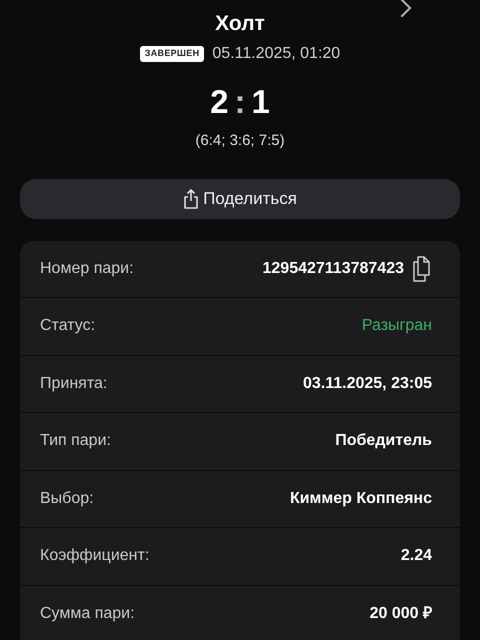  Describe the element at coordinates (367, 384) in the screenshot. I see `field-value: 03.11.2025, 23:05` at that location.